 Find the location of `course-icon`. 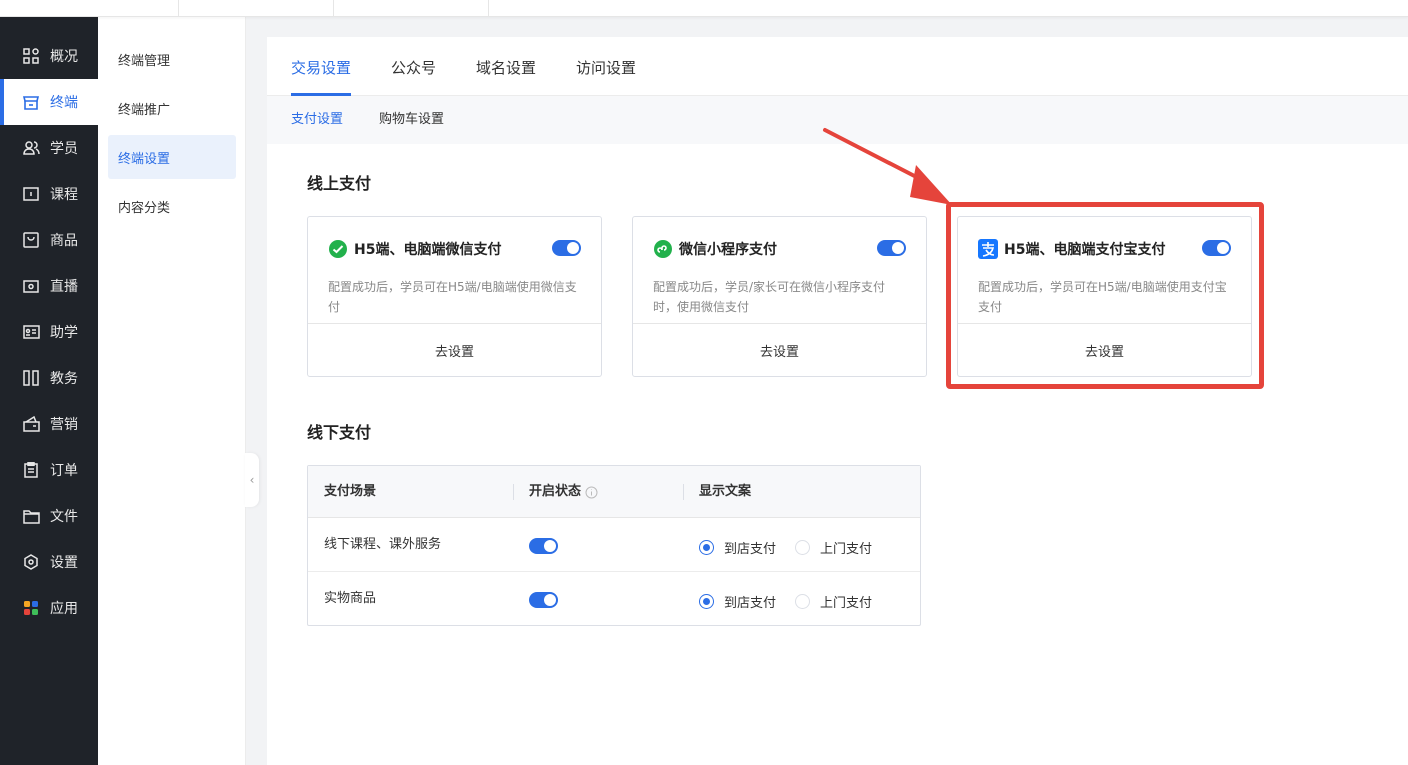

course-icon is located at coordinates (31, 194).